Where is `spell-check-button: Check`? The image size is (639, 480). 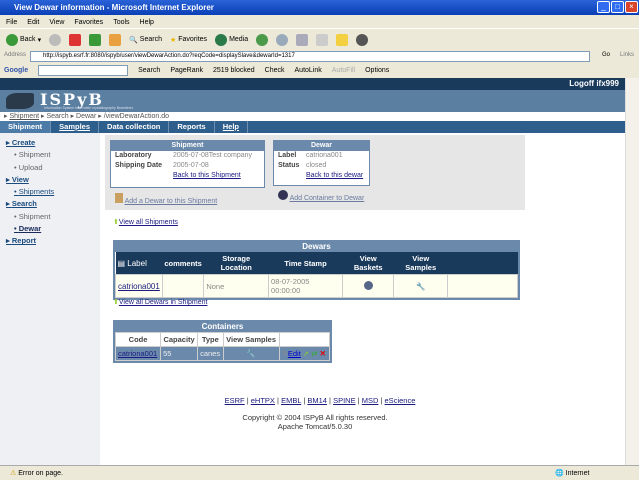 spell-check-button: Check is located at coordinates (275, 70).